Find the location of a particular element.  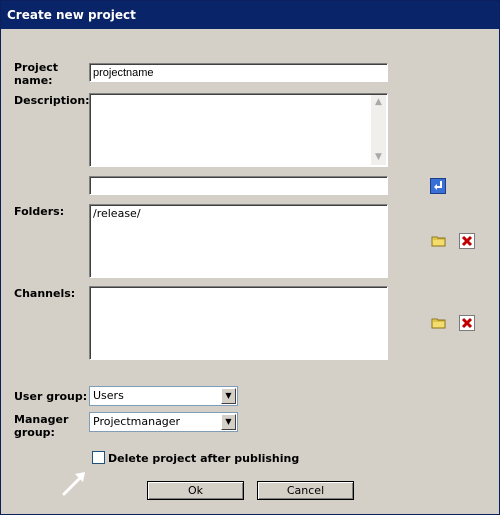

user-group-select: Users ▼ is located at coordinates (163, 396).